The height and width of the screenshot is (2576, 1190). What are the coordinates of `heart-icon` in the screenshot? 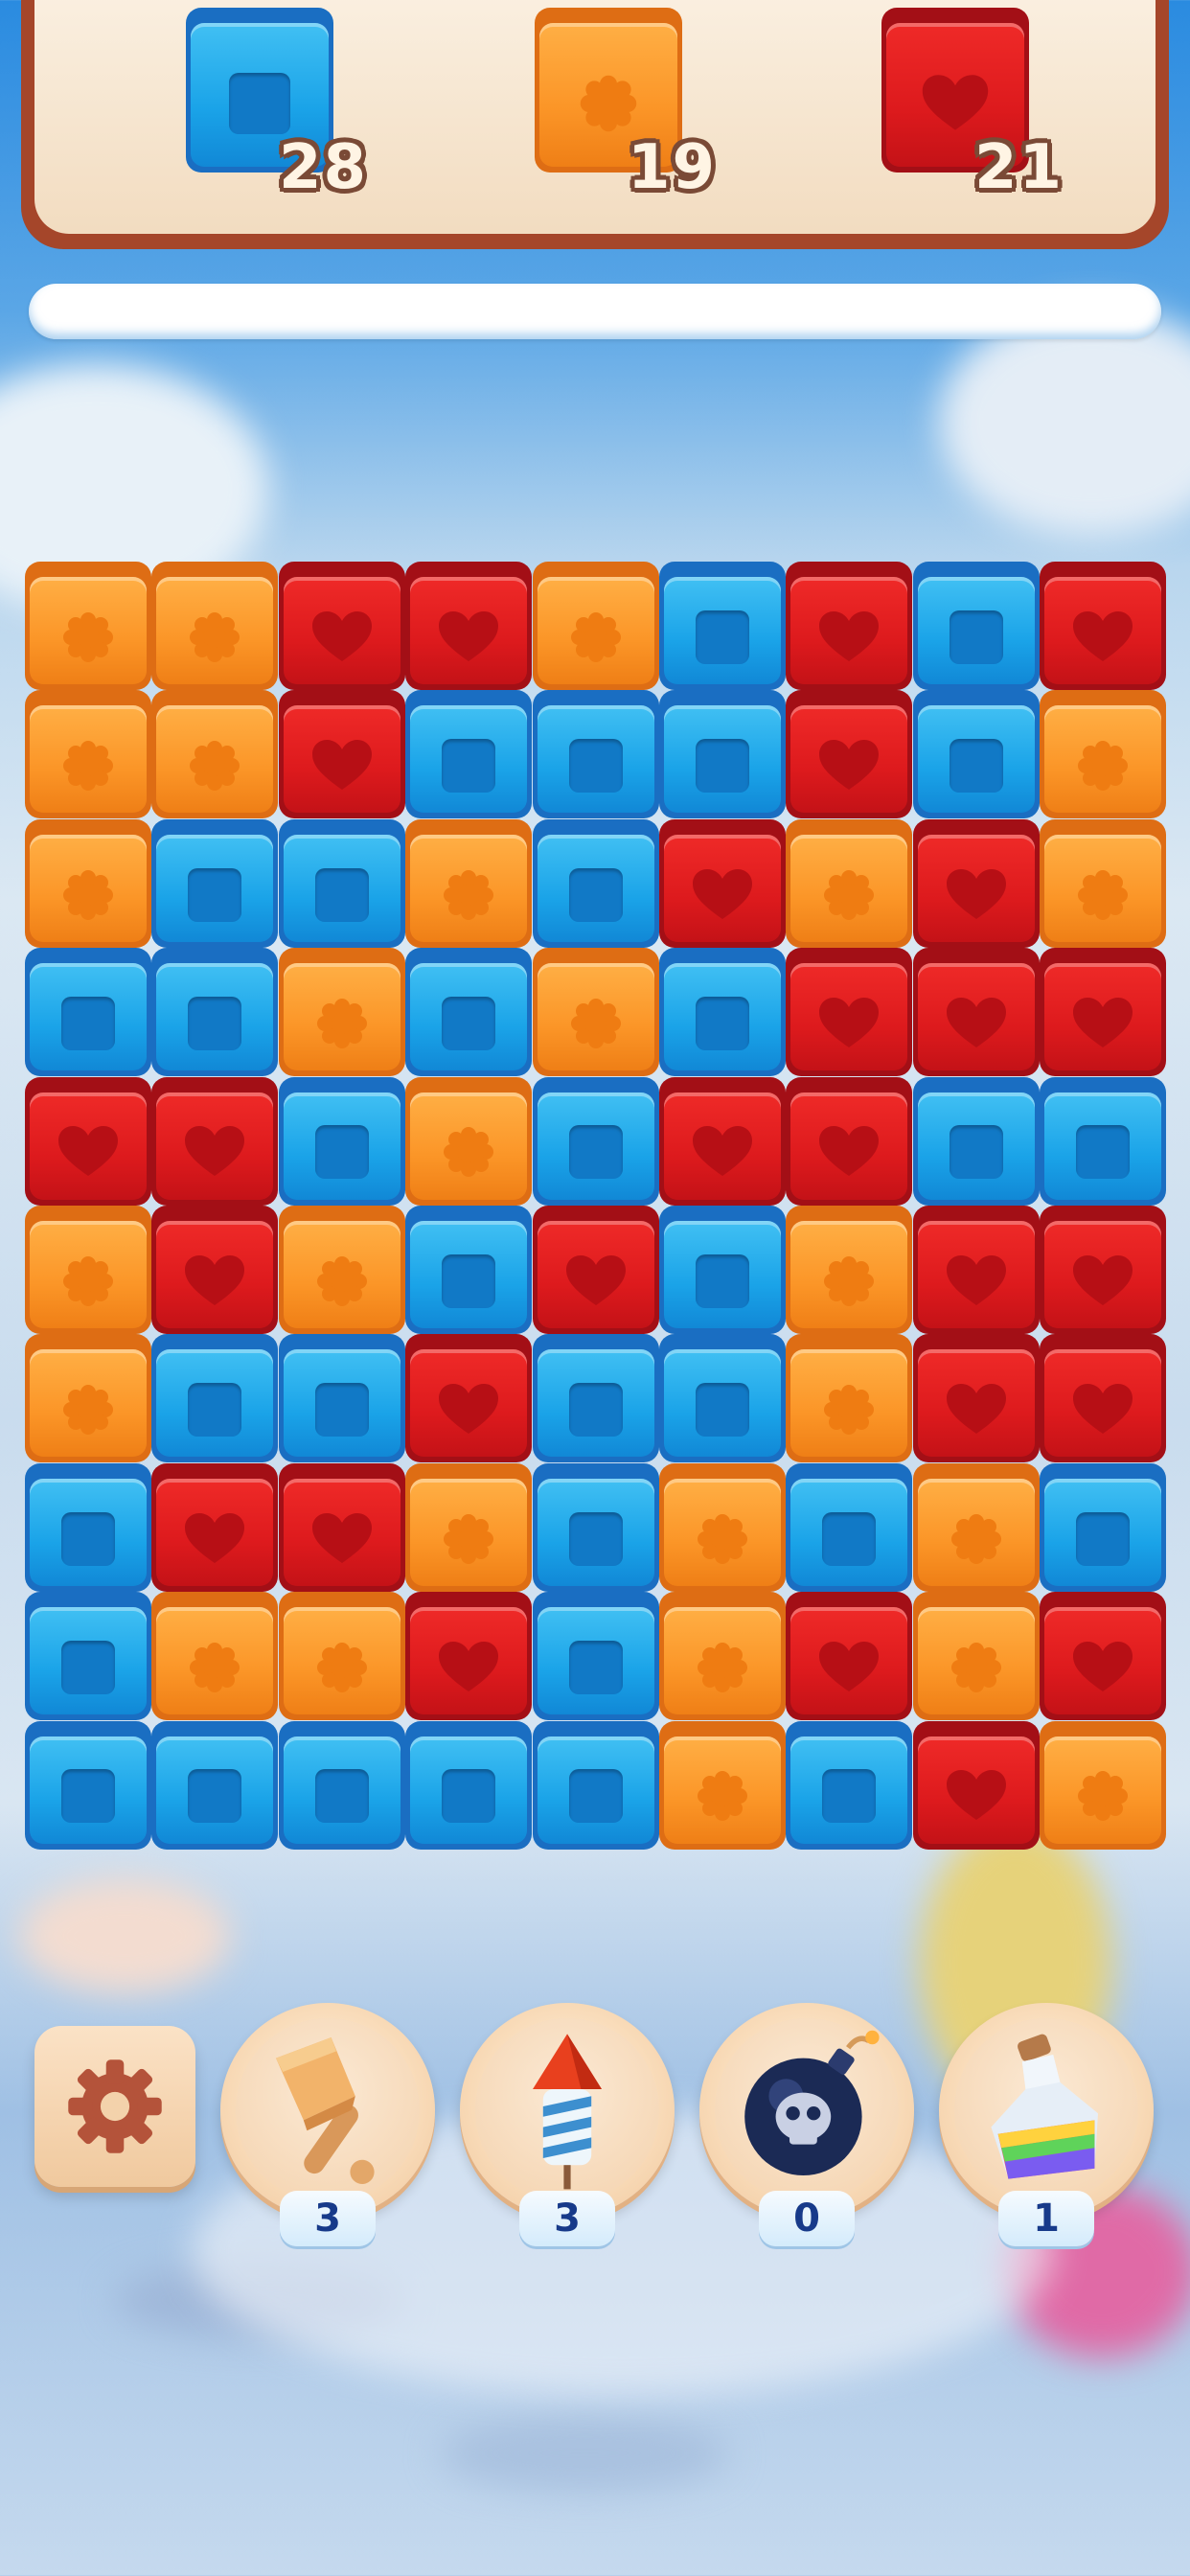 It's located at (723, 893).